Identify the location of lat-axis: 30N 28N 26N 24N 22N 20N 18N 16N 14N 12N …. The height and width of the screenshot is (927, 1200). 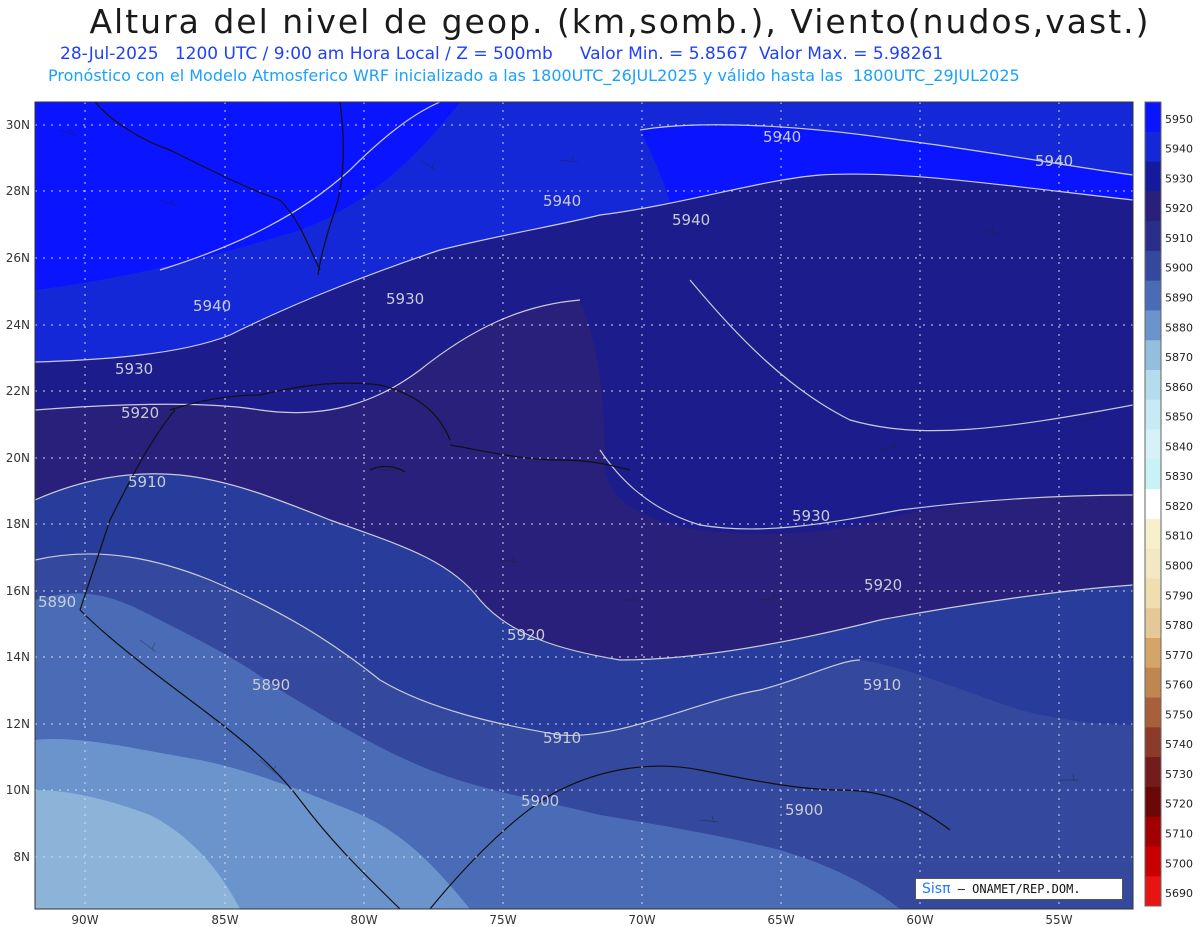
(18, 491).